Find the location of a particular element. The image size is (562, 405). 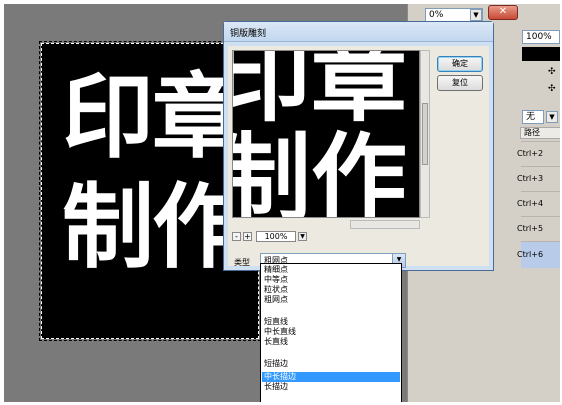

option-medium-lines: 中长直线 is located at coordinates (331, 332).